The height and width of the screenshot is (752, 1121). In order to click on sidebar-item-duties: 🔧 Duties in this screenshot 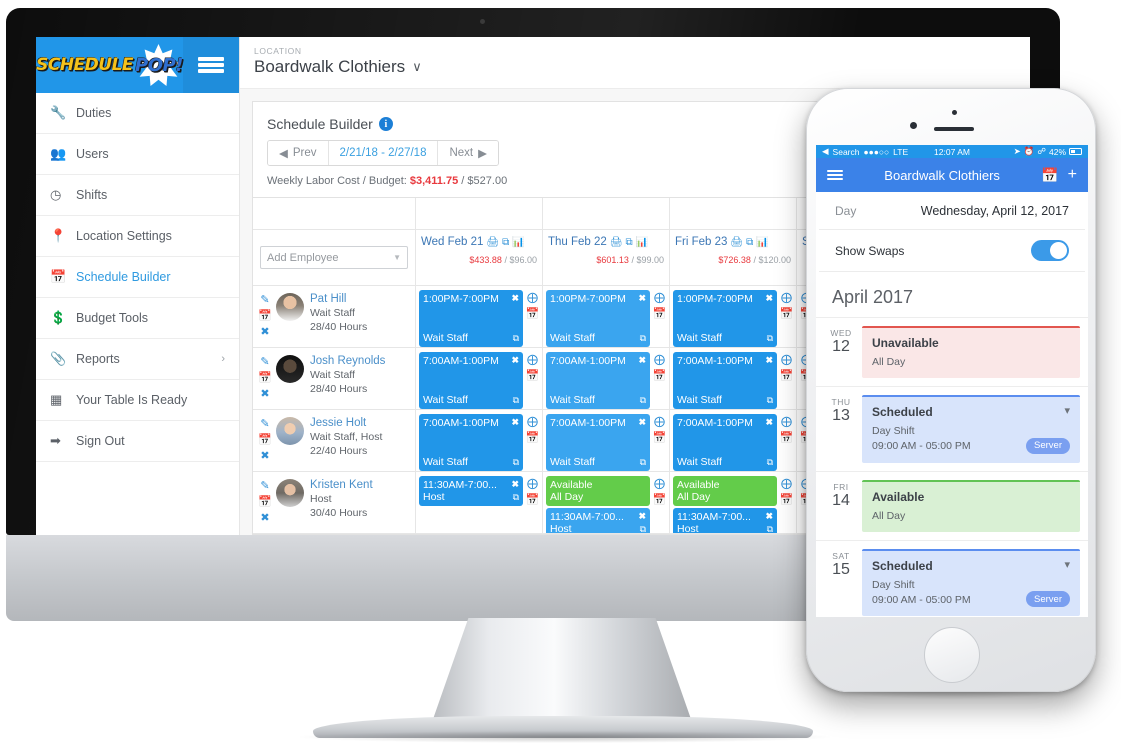, I will do `click(137, 113)`.